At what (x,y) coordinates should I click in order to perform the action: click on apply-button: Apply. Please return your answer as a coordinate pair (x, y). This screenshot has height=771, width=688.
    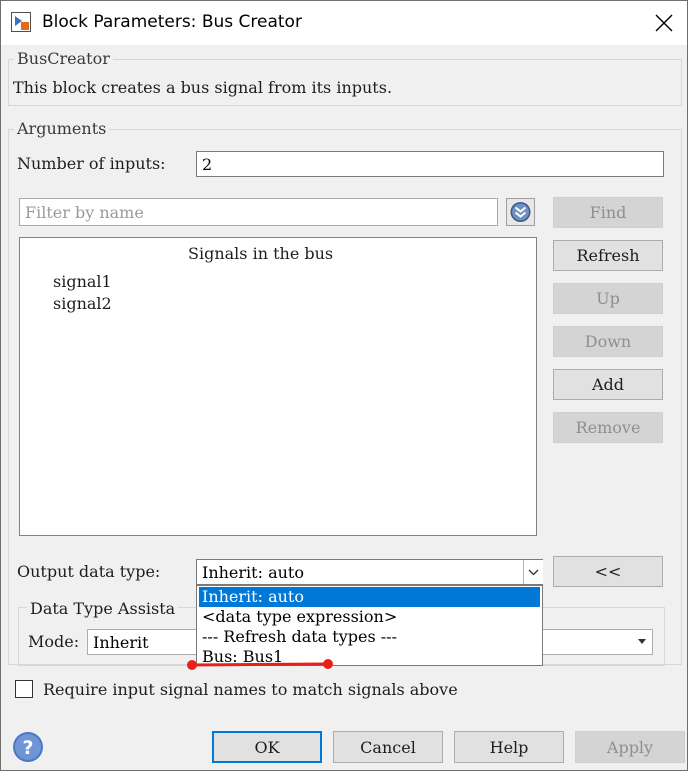
    Looking at the image, I should click on (630, 747).